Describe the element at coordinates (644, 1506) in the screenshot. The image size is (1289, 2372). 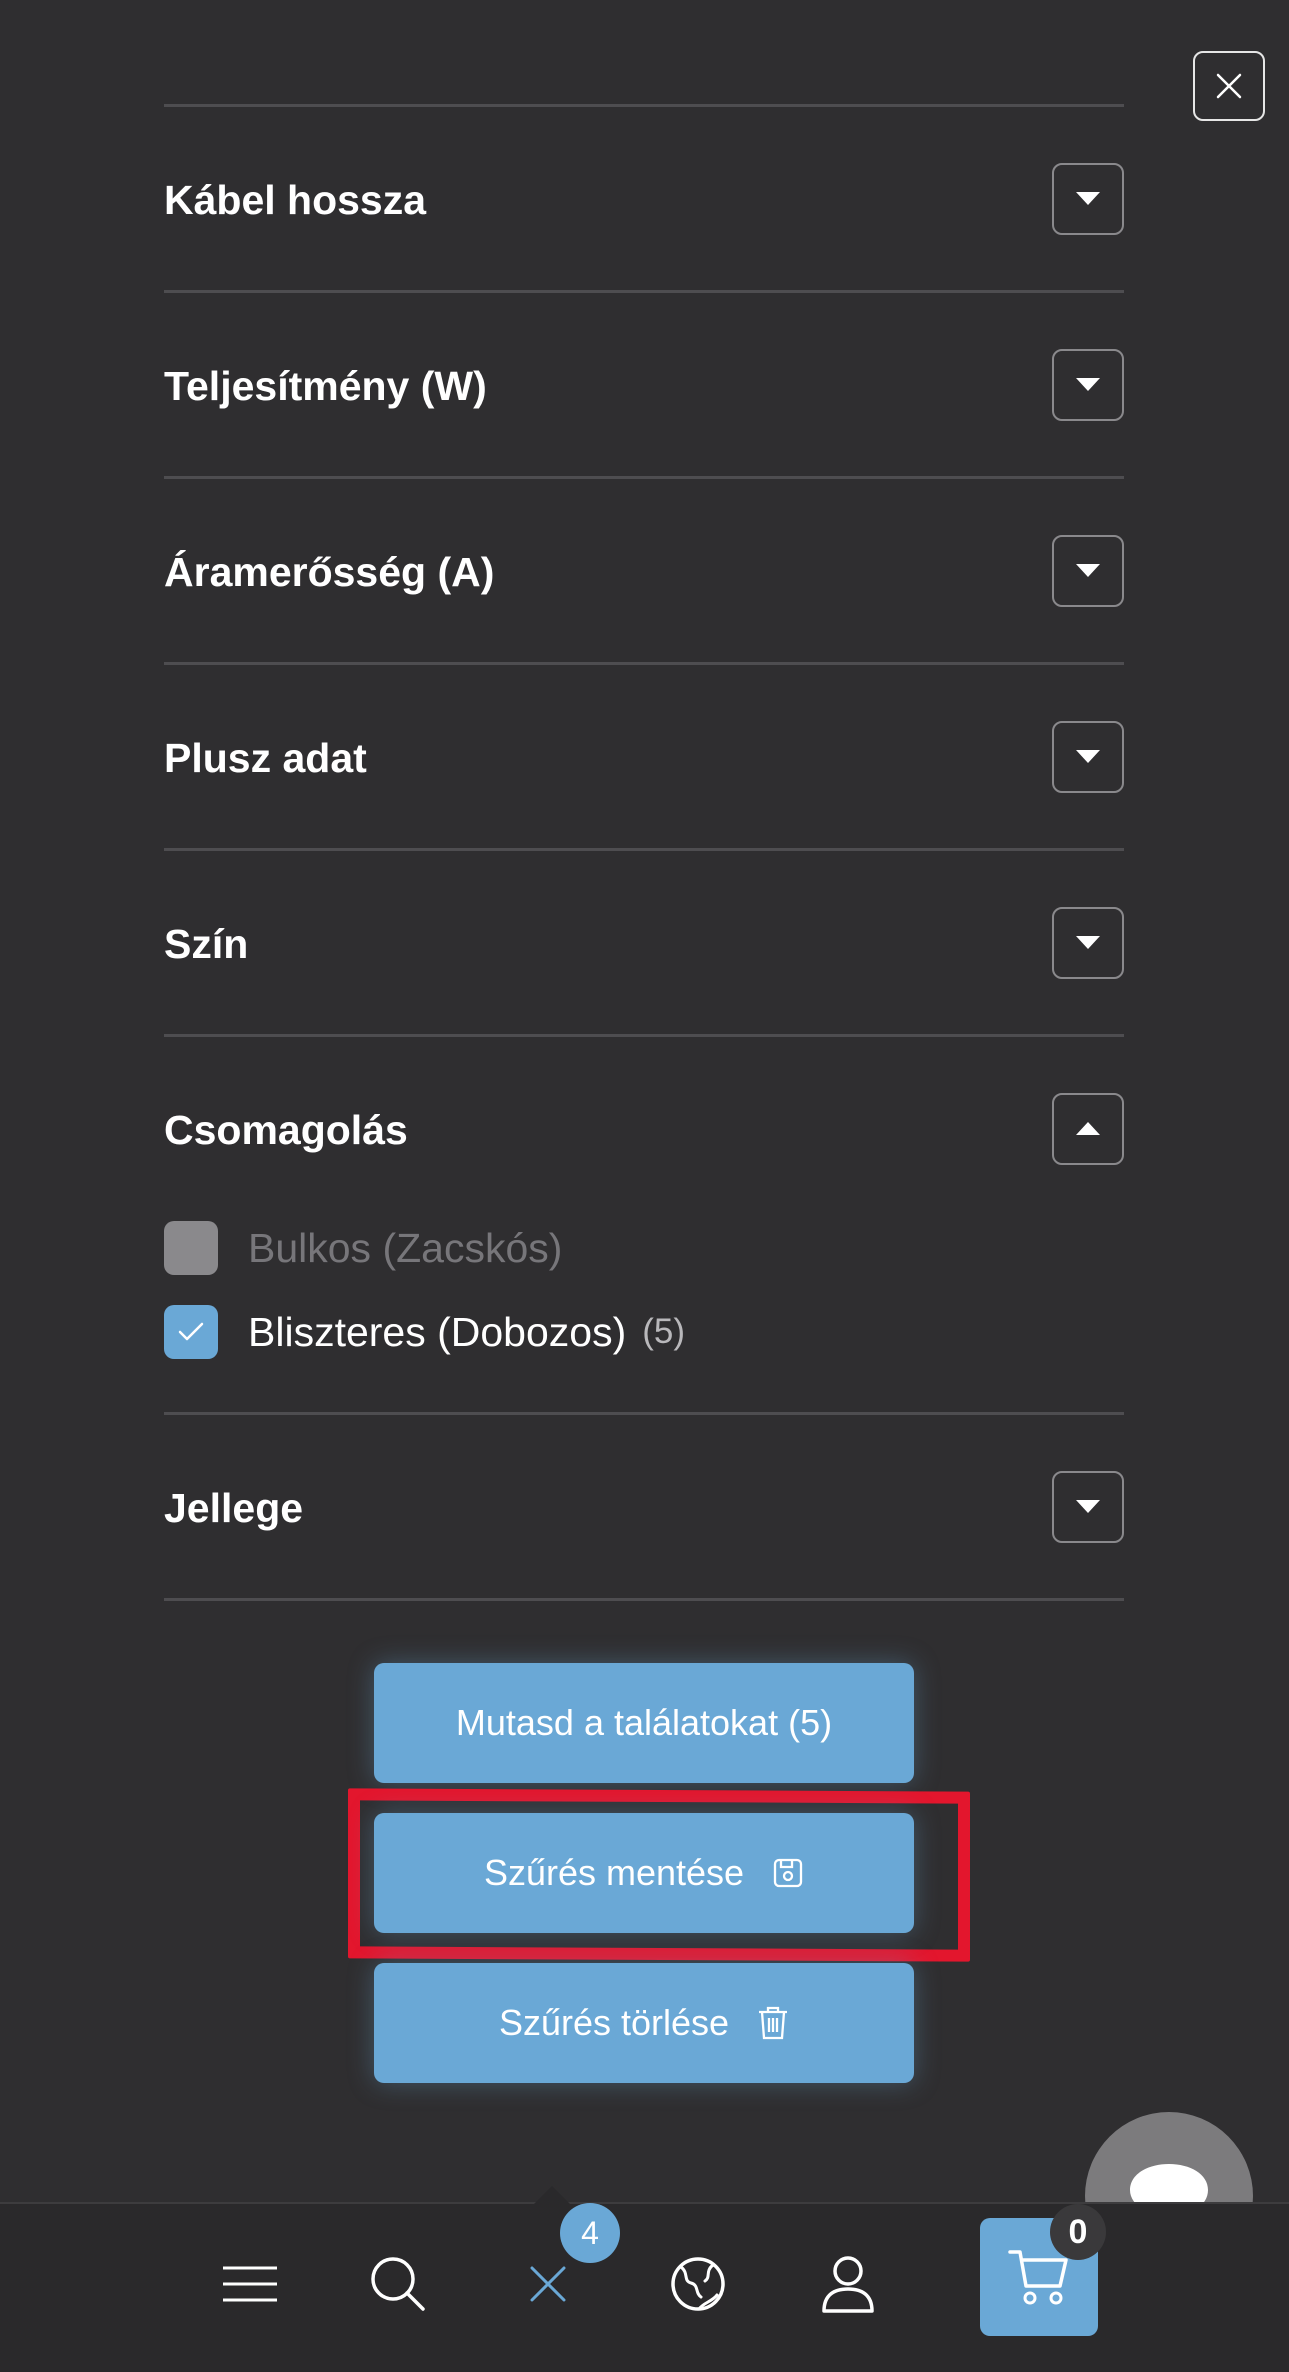
I see `filter-section-jellege: Jellege` at that location.